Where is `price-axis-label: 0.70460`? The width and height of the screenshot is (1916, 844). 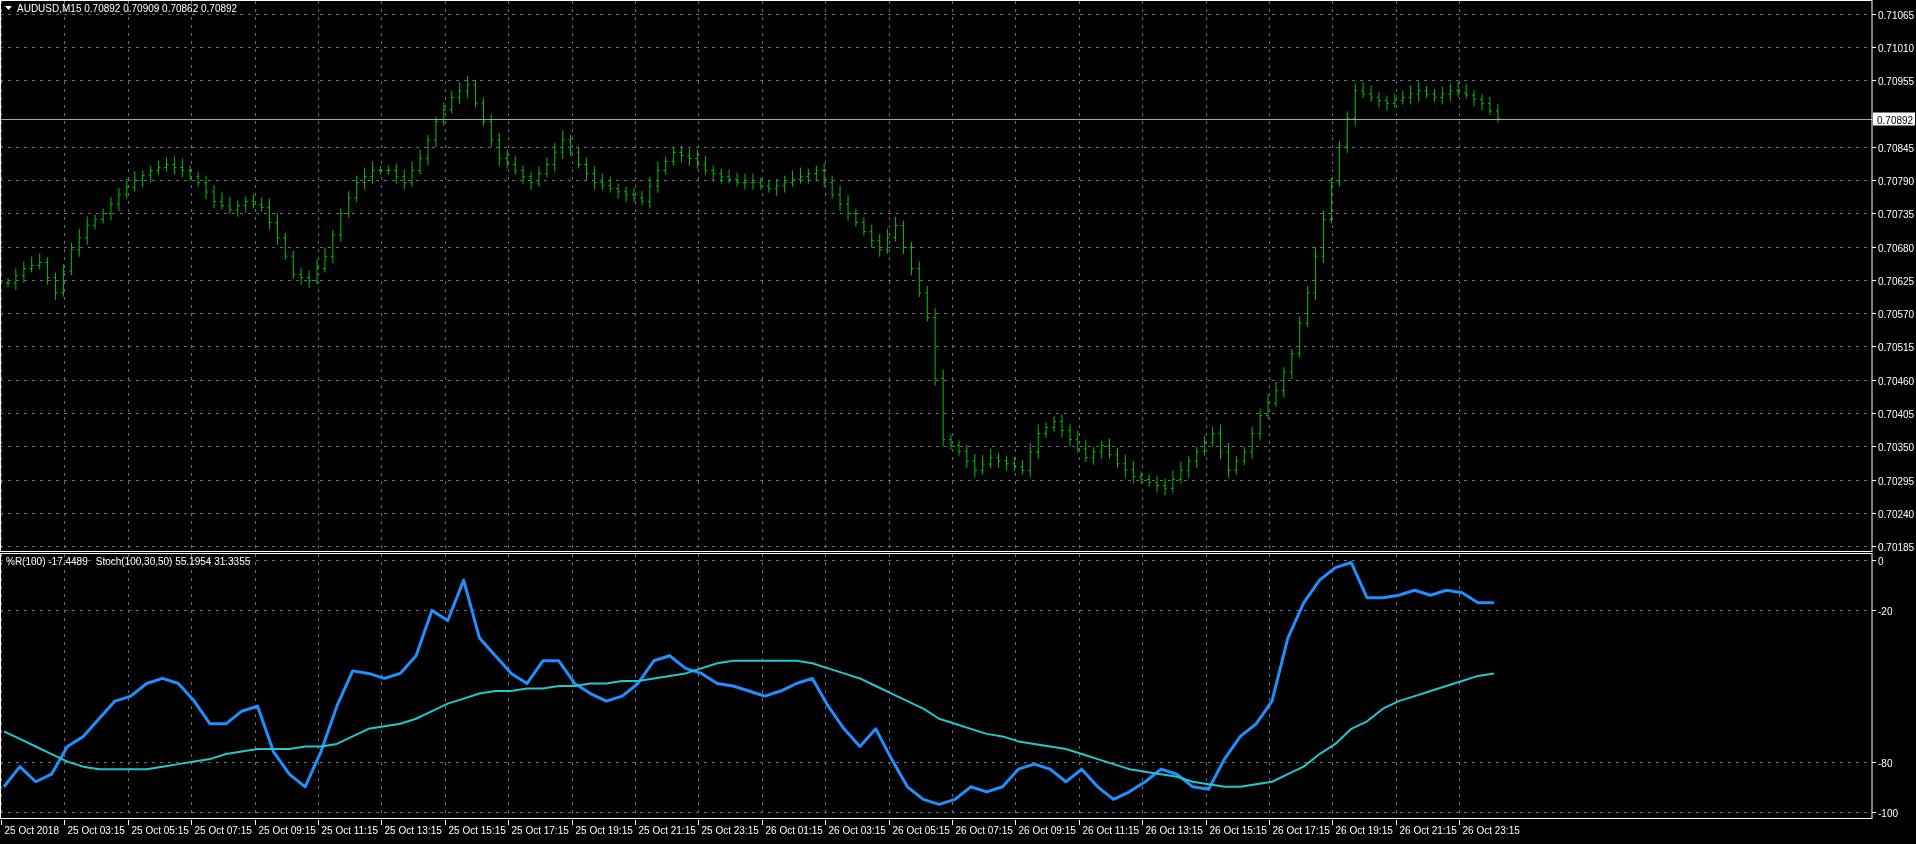 price-axis-label: 0.70460 is located at coordinates (1896, 381).